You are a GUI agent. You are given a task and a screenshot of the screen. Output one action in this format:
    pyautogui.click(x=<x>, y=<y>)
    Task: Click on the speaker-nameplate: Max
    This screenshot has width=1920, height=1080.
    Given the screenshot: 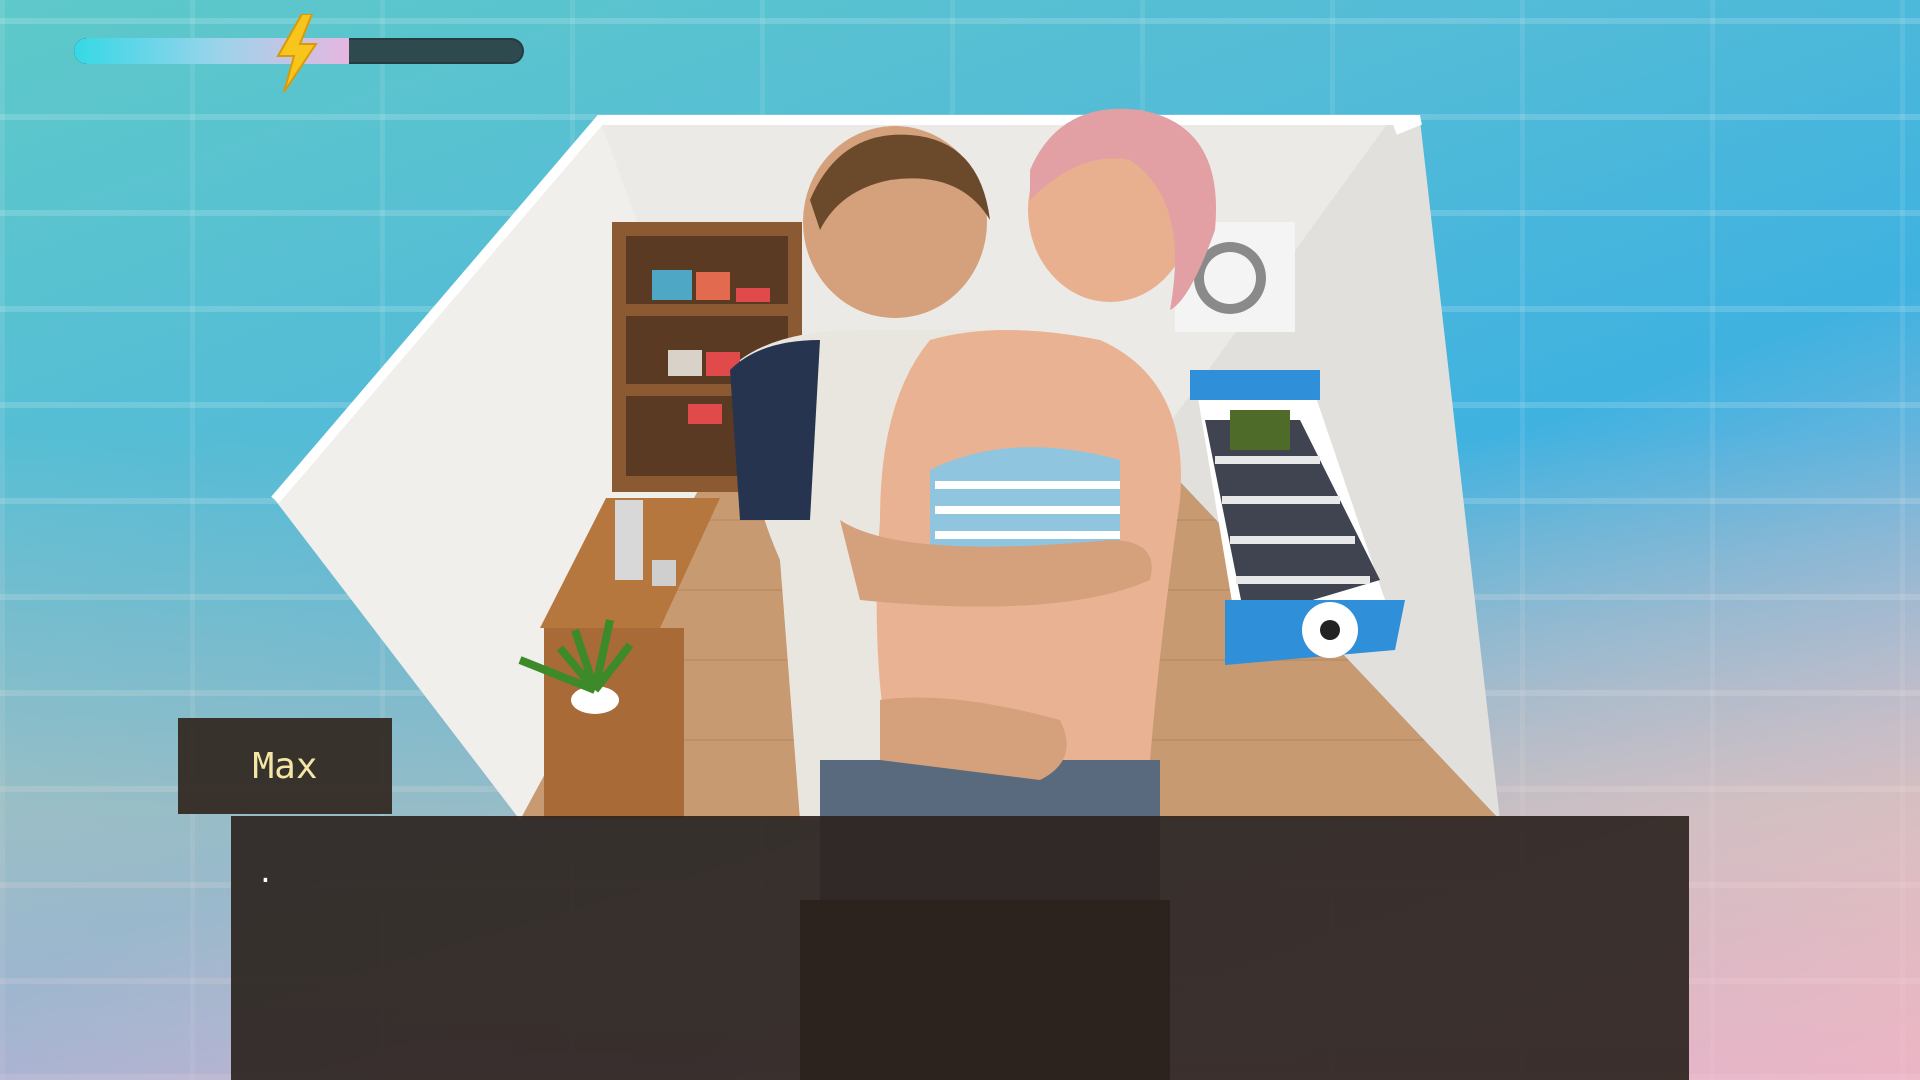 What is the action you would take?
    pyautogui.click(x=285, y=766)
    